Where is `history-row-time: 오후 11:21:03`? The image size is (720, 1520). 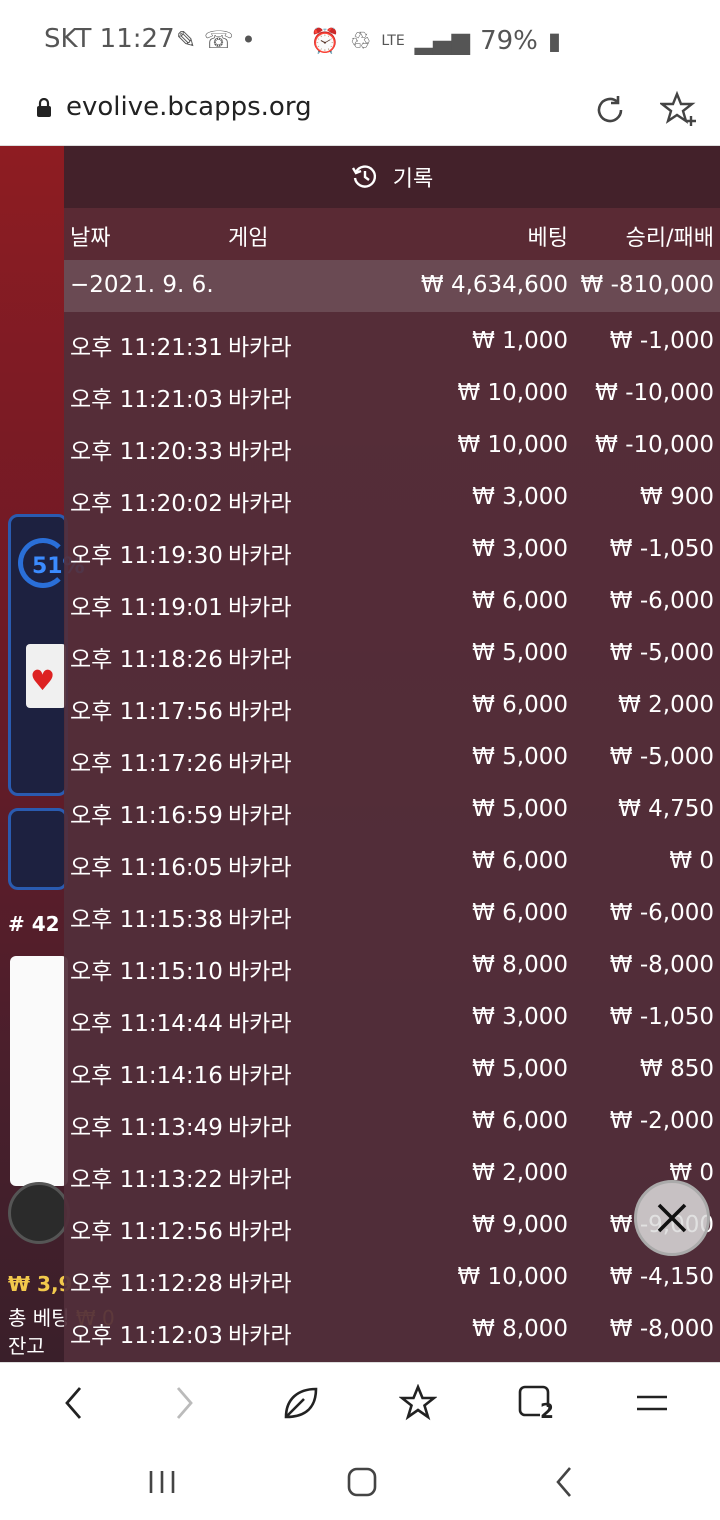
history-row-time: 오후 11:21:03 is located at coordinates (146, 400).